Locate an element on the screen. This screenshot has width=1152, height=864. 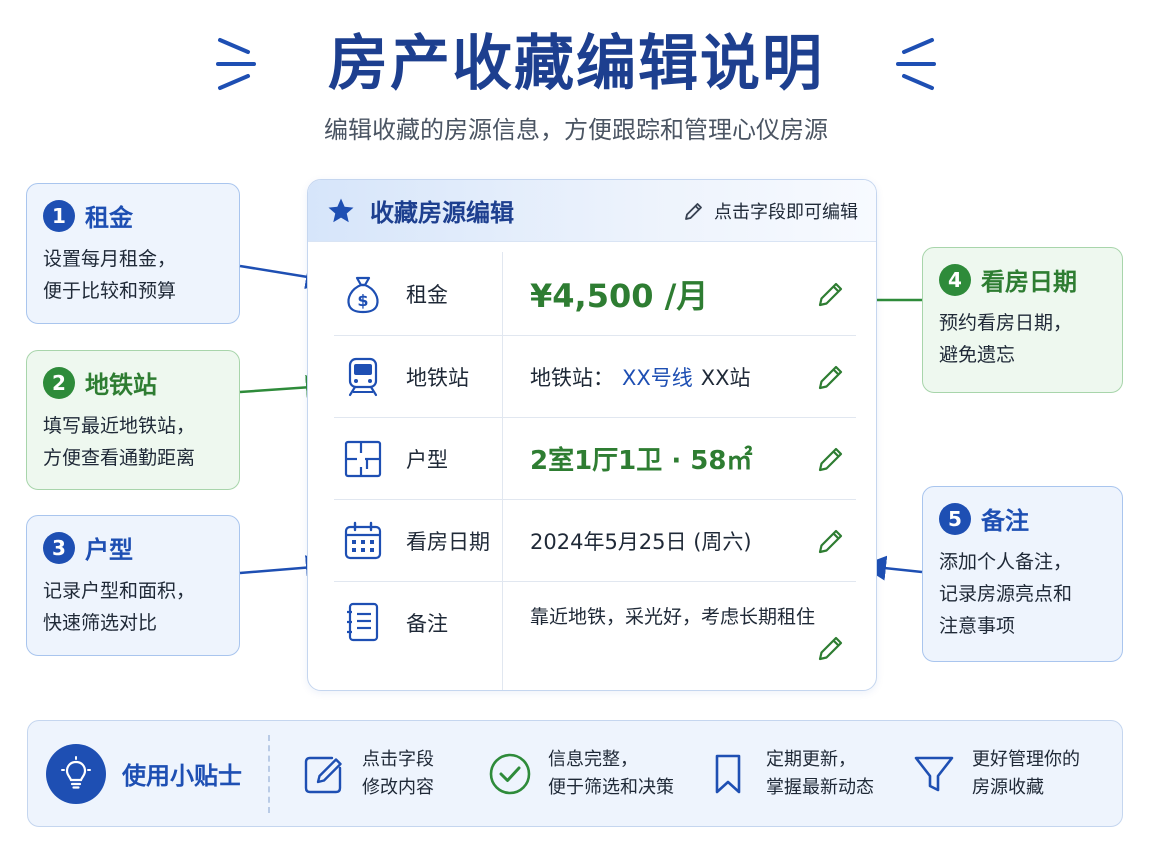
metro-value: 地铁站： XX号线 XX站 is located at coordinates (655, 377).